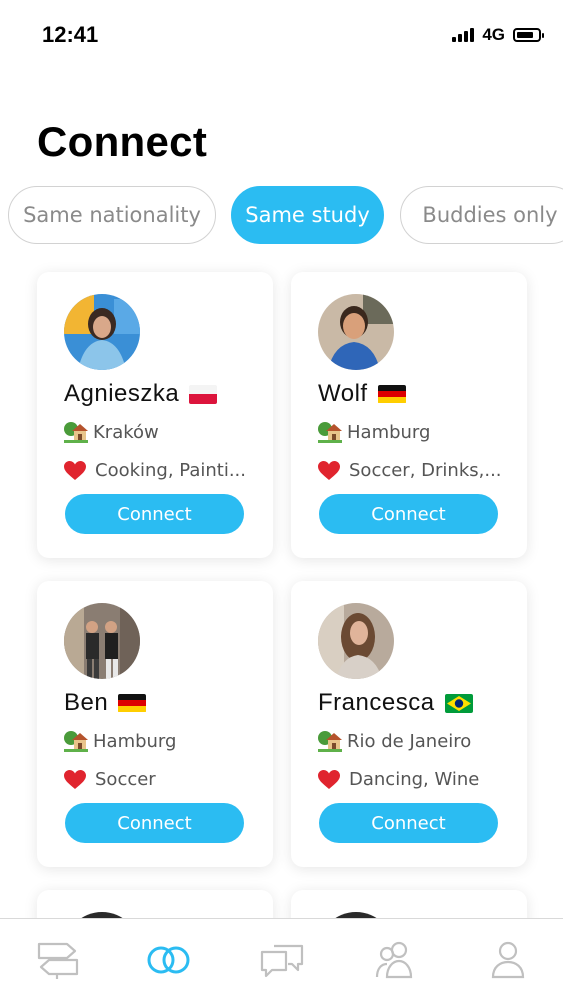  Describe the element at coordinates (203, 394) in the screenshot. I see `poland-flag-icon` at that location.